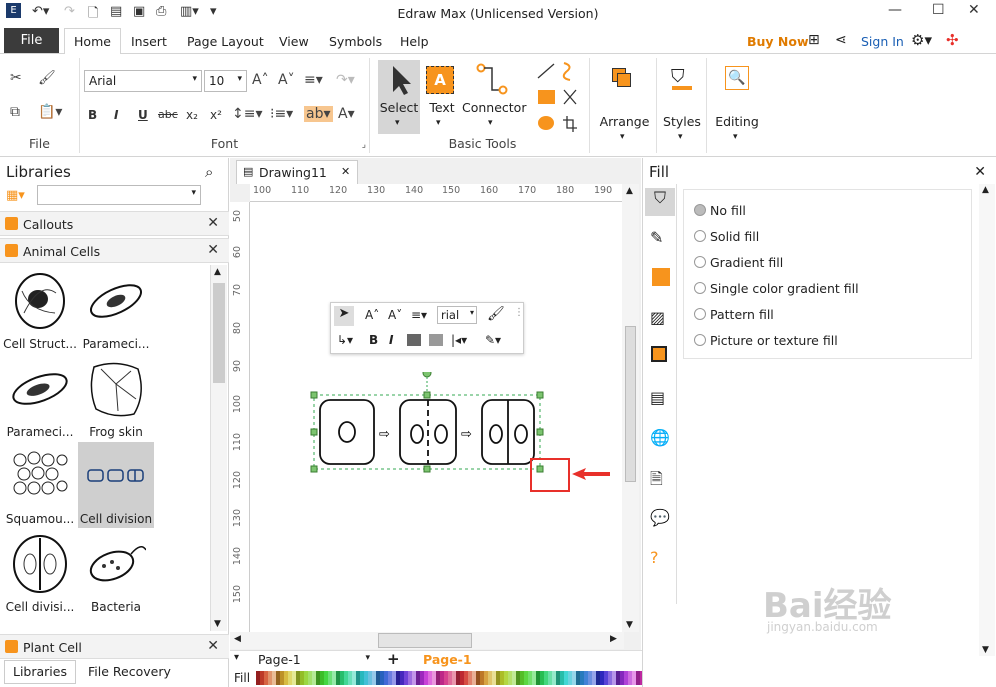  What do you see at coordinates (345, 340) in the screenshot?
I see `connector-style-icon: ↳▾` at bounding box center [345, 340].